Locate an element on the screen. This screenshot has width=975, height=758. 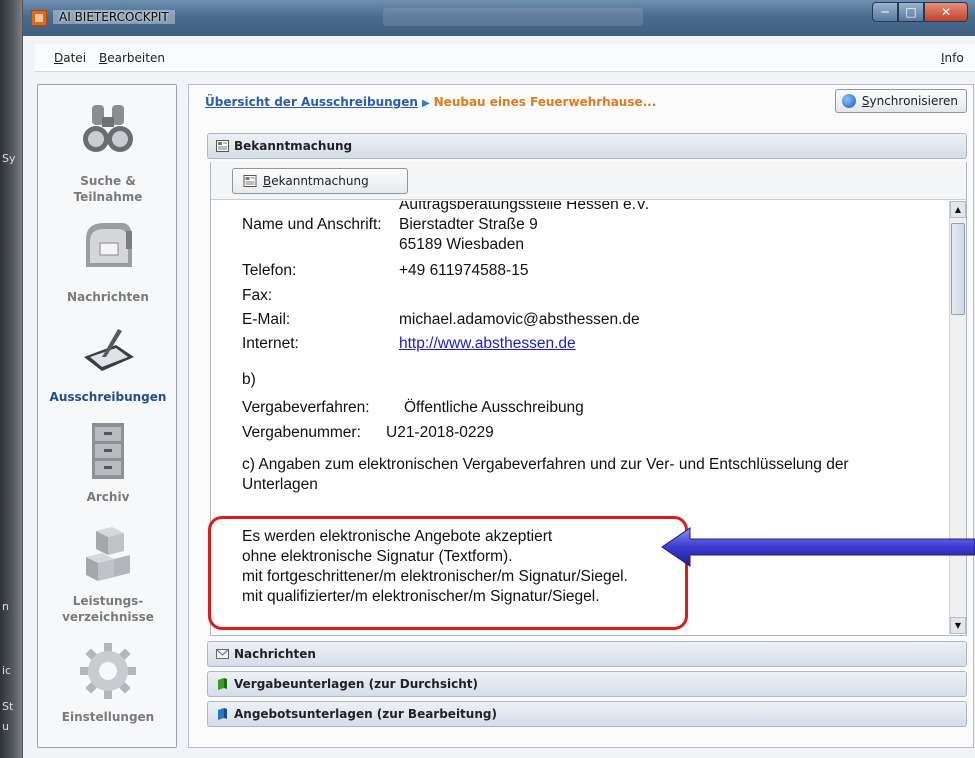
blurred-title-area is located at coordinates (513, 17).